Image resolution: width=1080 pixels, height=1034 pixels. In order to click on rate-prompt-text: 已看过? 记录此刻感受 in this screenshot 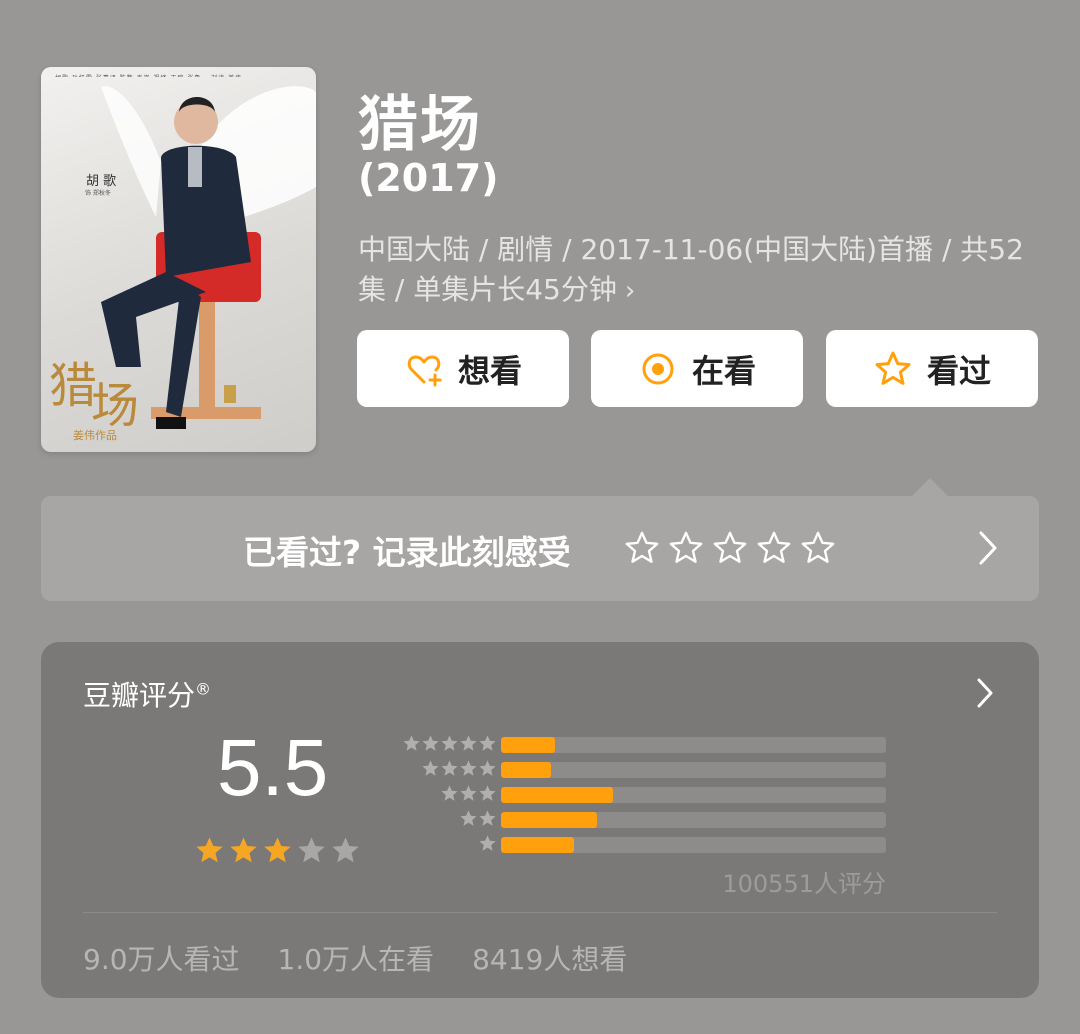, I will do `click(407, 552)`.